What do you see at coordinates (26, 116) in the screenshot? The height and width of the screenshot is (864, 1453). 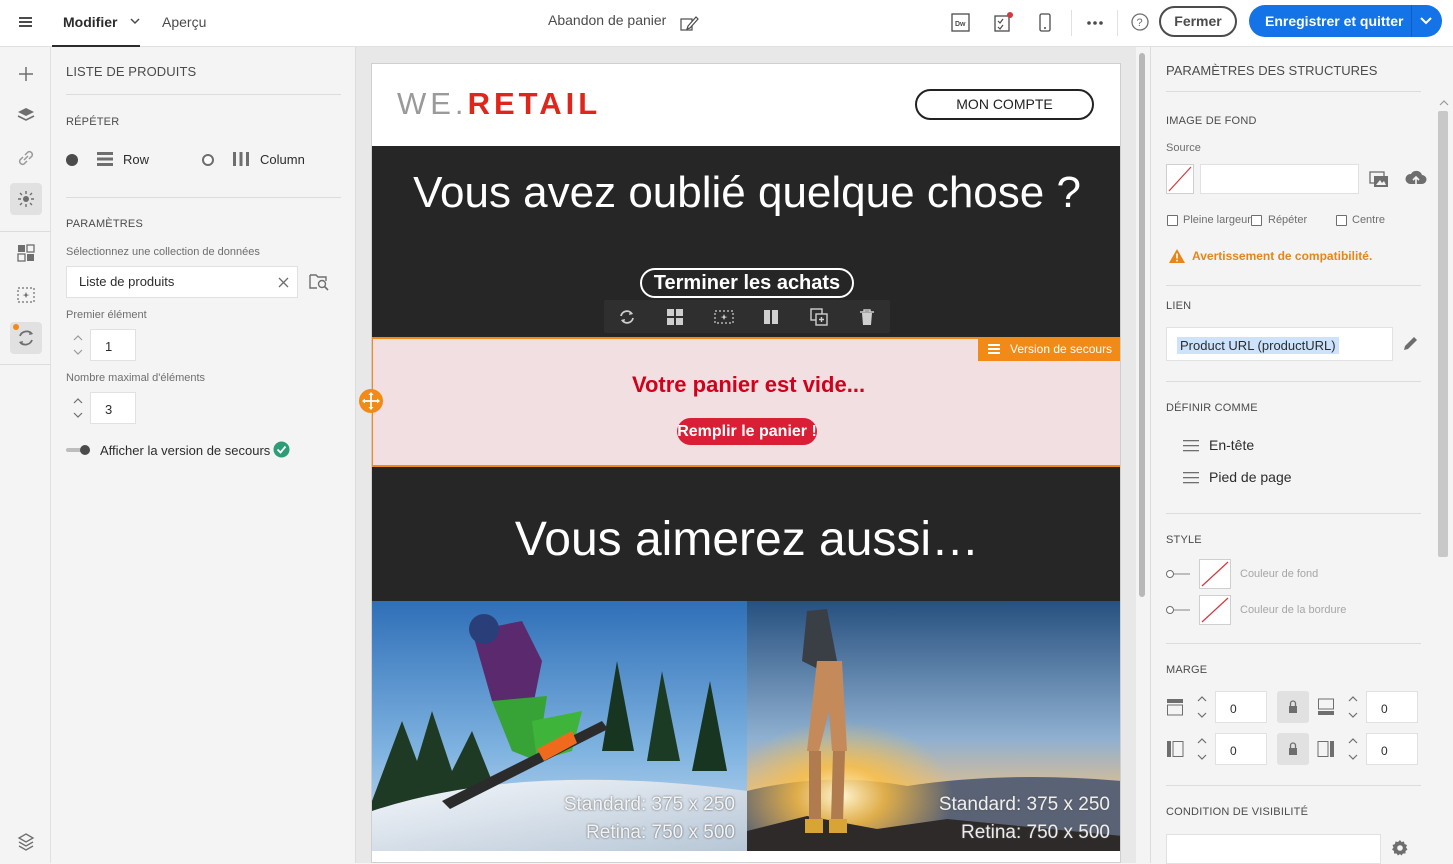 I see `layers-icon` at bounding box center [26, 116].